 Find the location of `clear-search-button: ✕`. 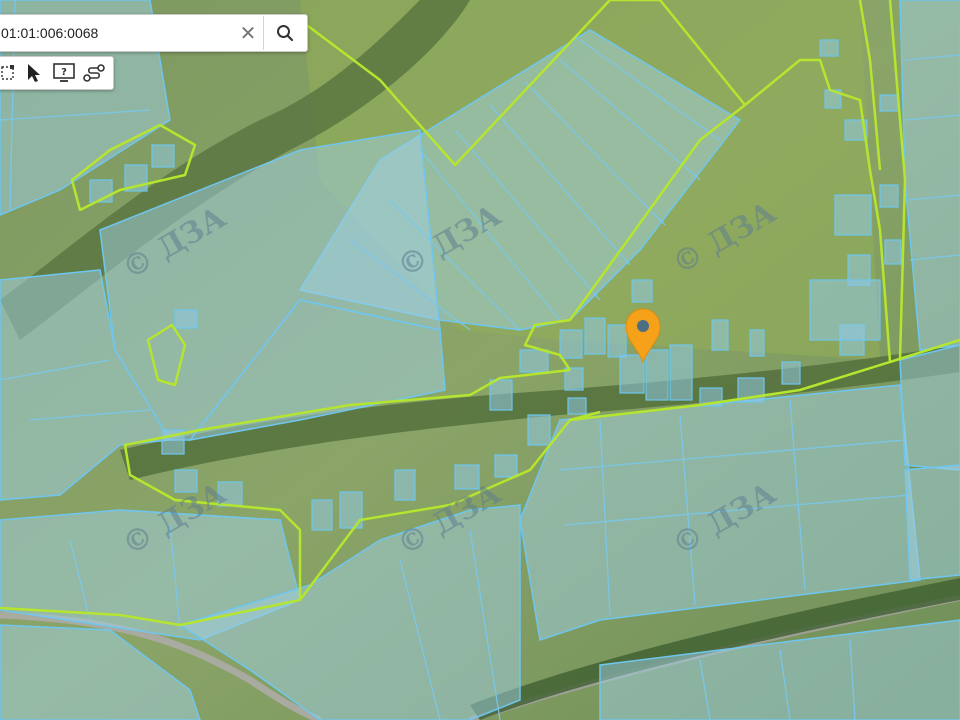

clear-search-button: ✕ is located at coordinates (248, 33).